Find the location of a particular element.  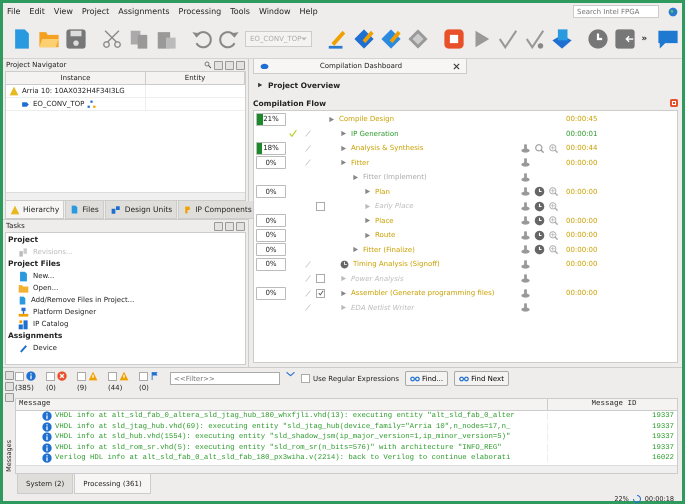

search-icon is located at coordinates (208, 64).